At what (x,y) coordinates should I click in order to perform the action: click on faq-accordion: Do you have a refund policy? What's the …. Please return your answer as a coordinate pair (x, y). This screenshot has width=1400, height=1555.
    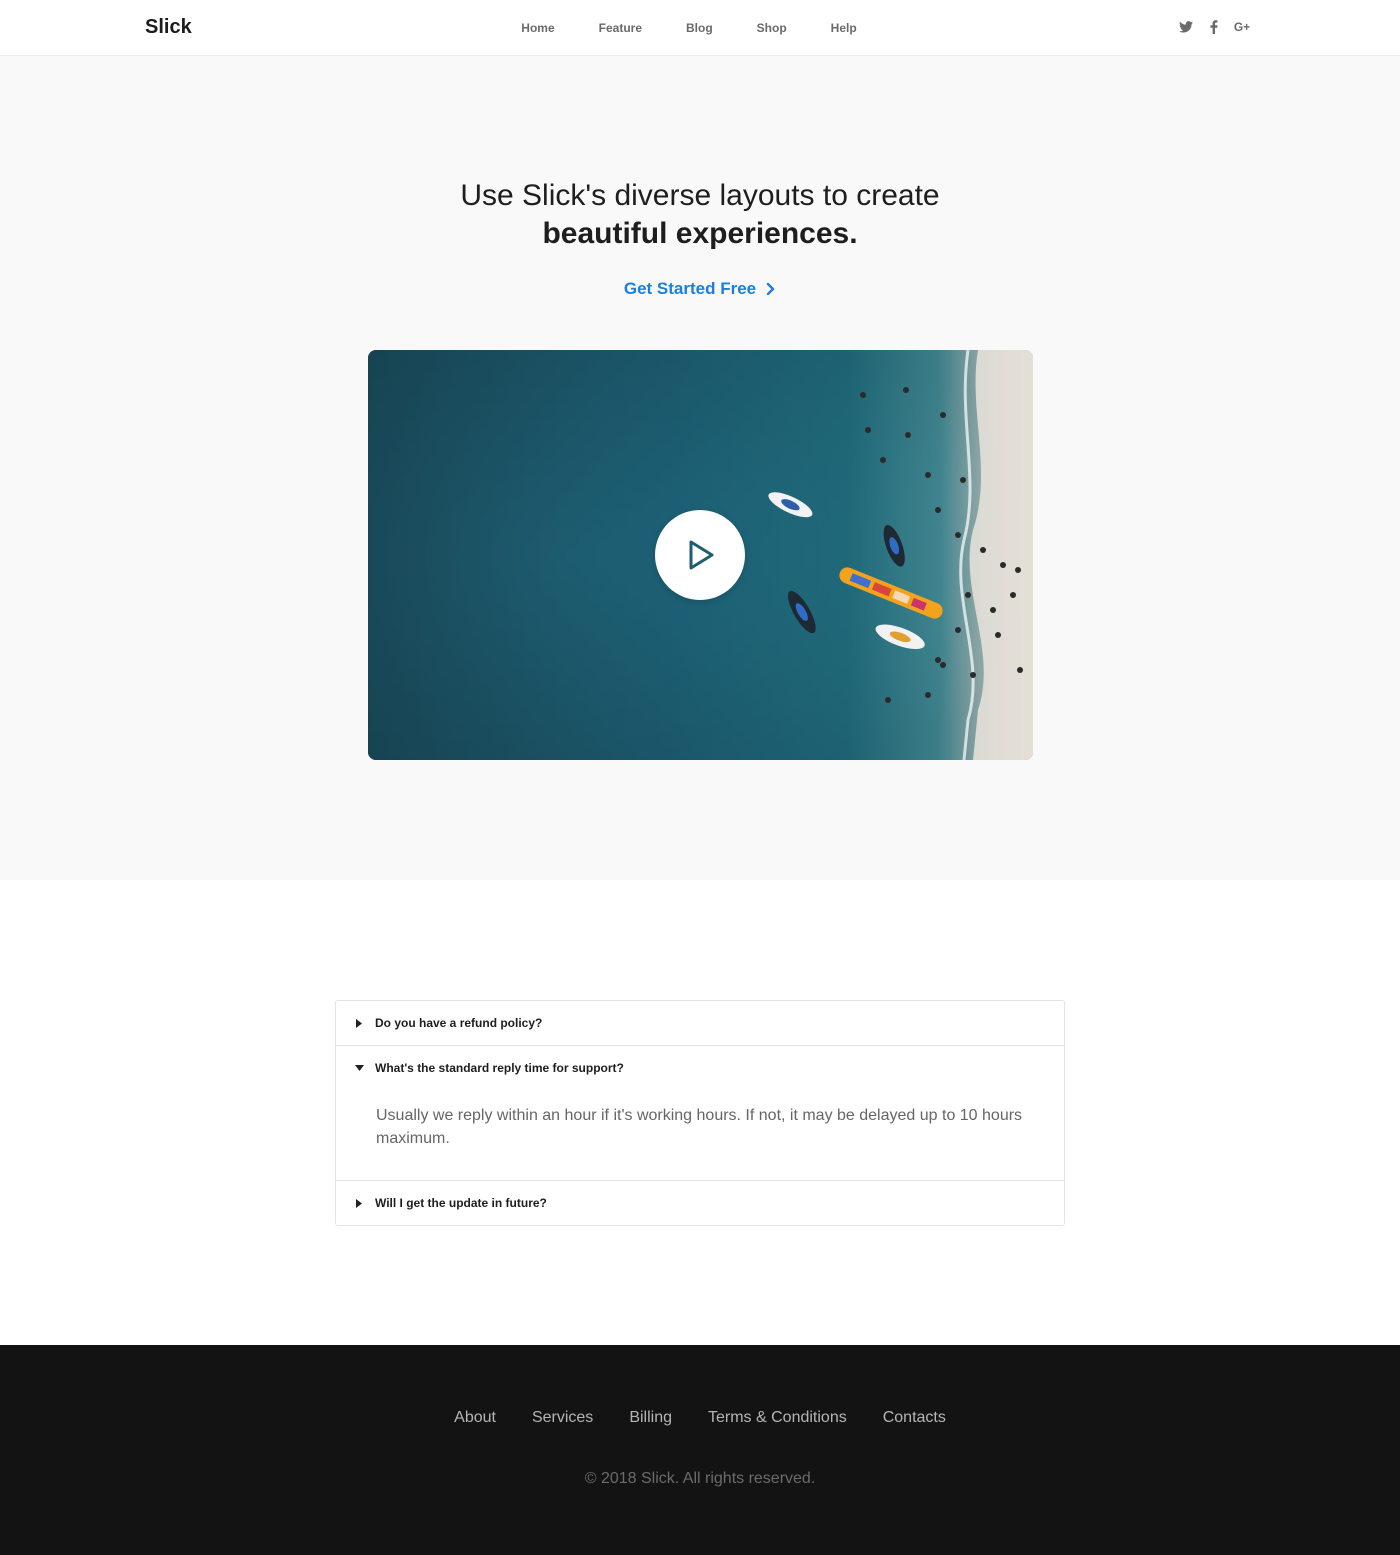
    Looking at the image, I should click on (700, 1113).